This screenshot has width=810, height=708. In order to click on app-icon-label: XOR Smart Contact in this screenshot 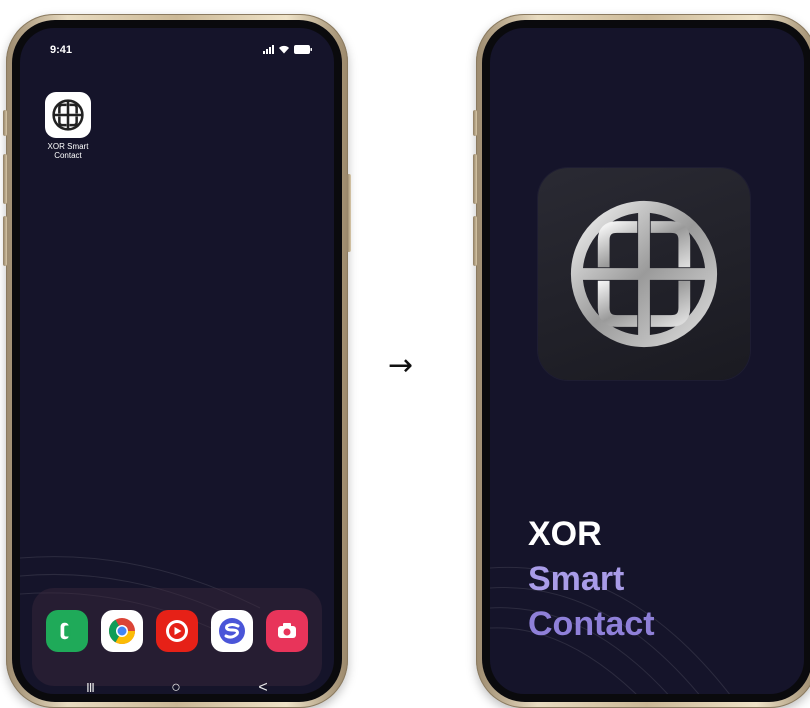, I will do `click(68, 151)`.